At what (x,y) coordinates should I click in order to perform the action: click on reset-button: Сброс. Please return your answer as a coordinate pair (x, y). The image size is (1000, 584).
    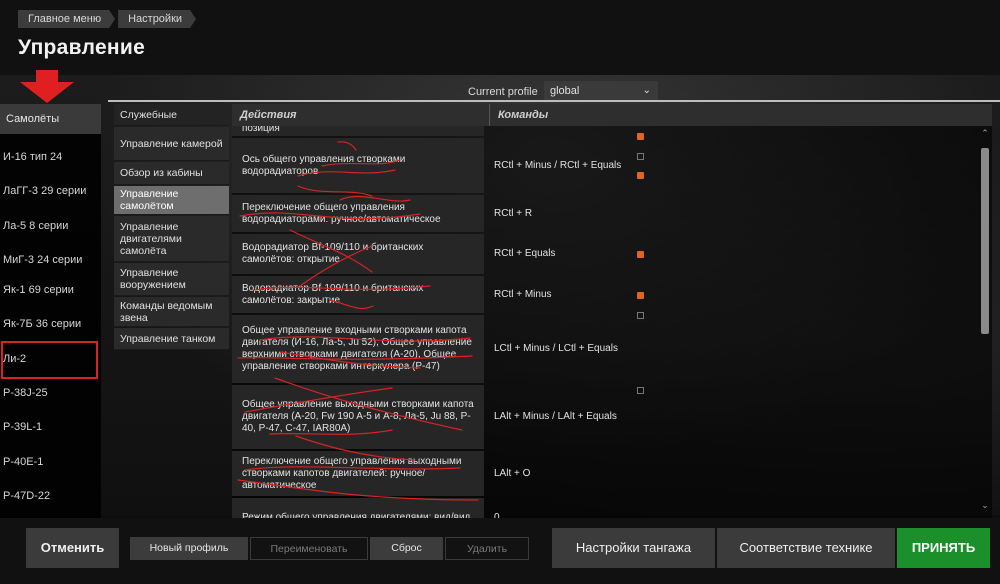
    Looking at the image, I should click on (406, 548).